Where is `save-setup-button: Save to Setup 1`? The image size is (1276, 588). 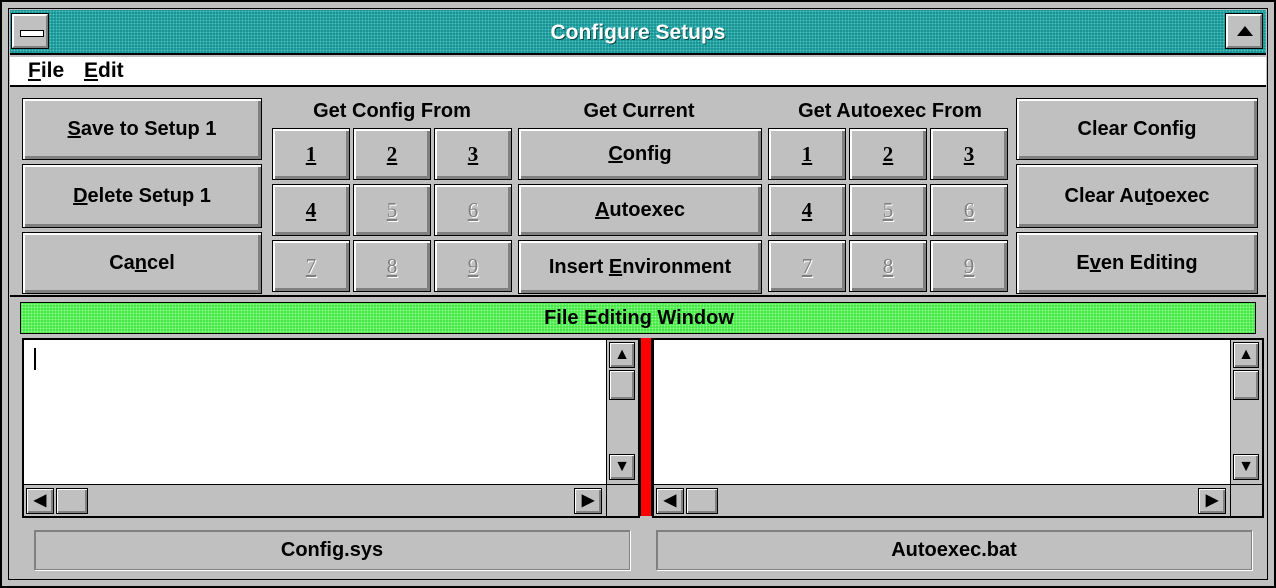 save-setup-button: Save to Setup 1 is located at coordinates (142, 129).